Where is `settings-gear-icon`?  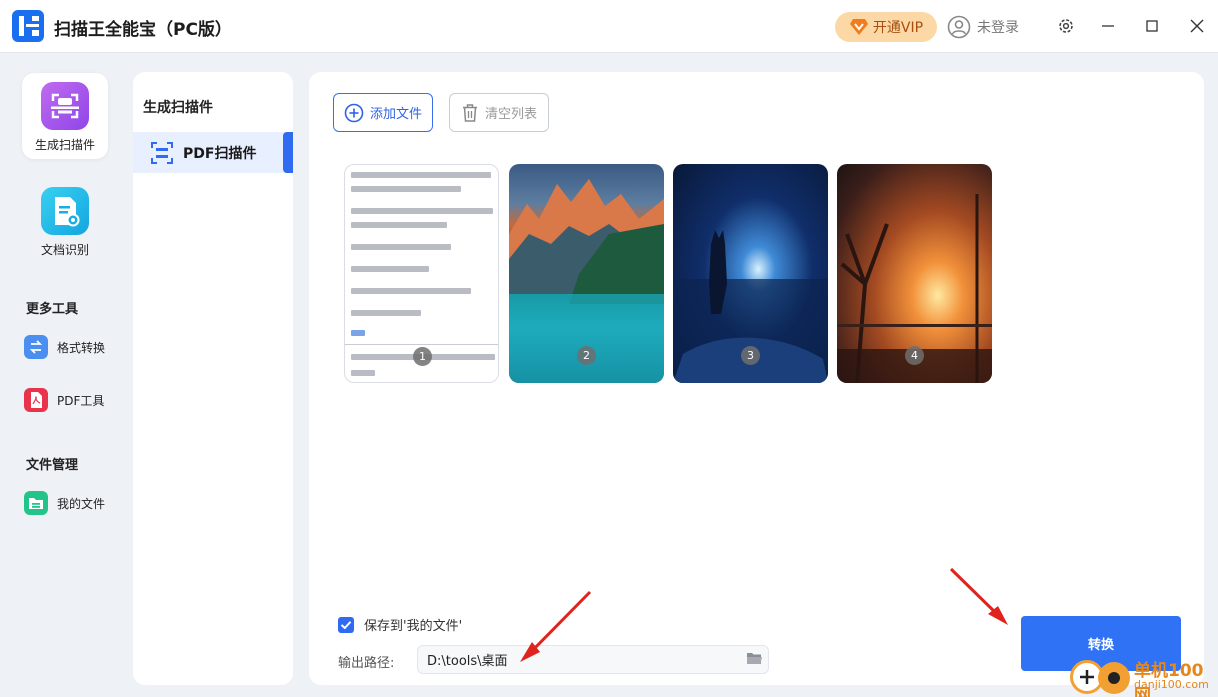
settings-gear-icon is located at coordinates (1066, 26).